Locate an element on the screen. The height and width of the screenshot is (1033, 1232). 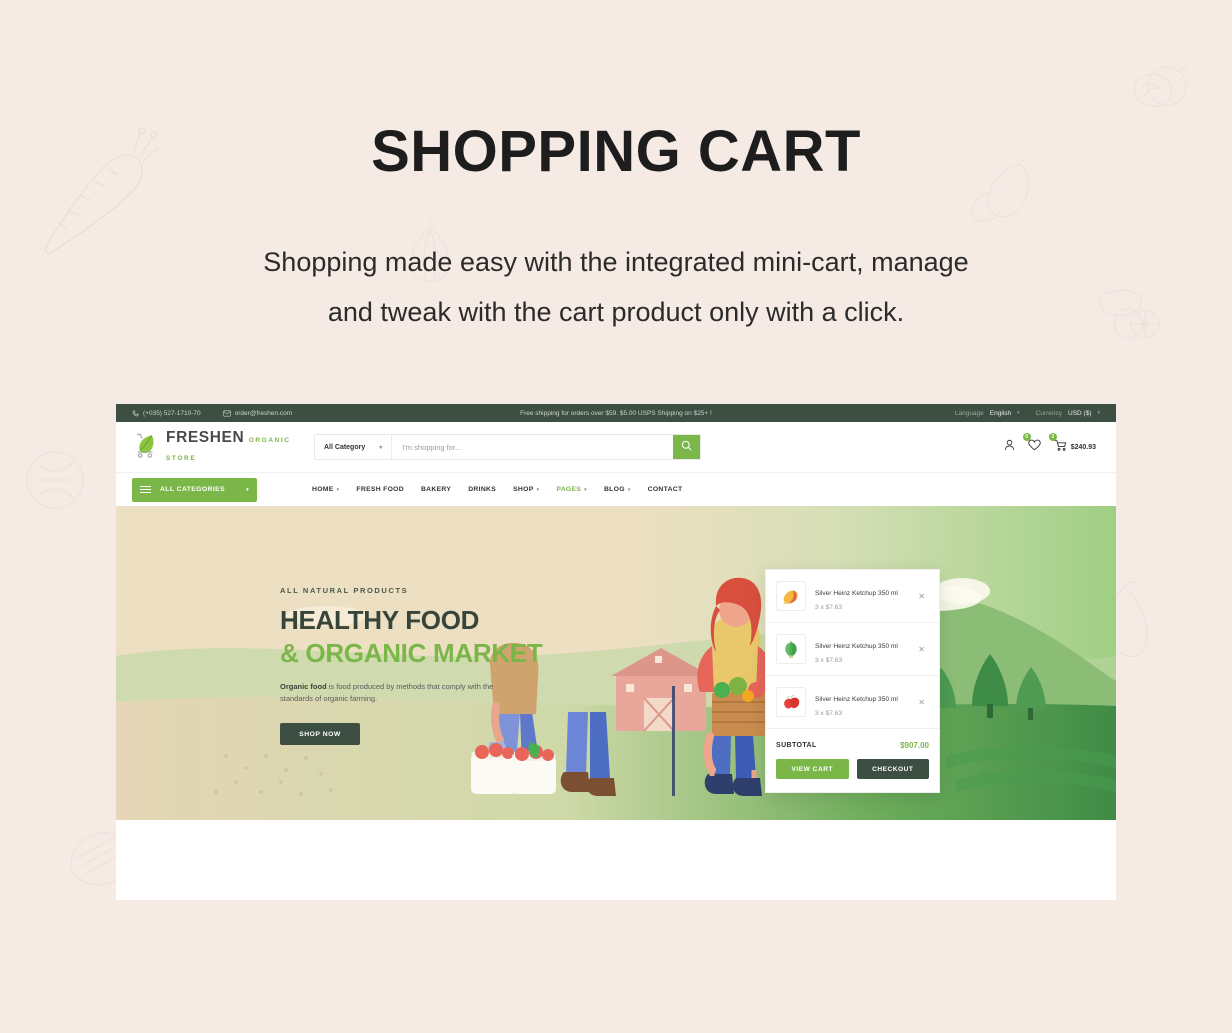
cart-badge: 3 is located at coordinates (1052, 437).